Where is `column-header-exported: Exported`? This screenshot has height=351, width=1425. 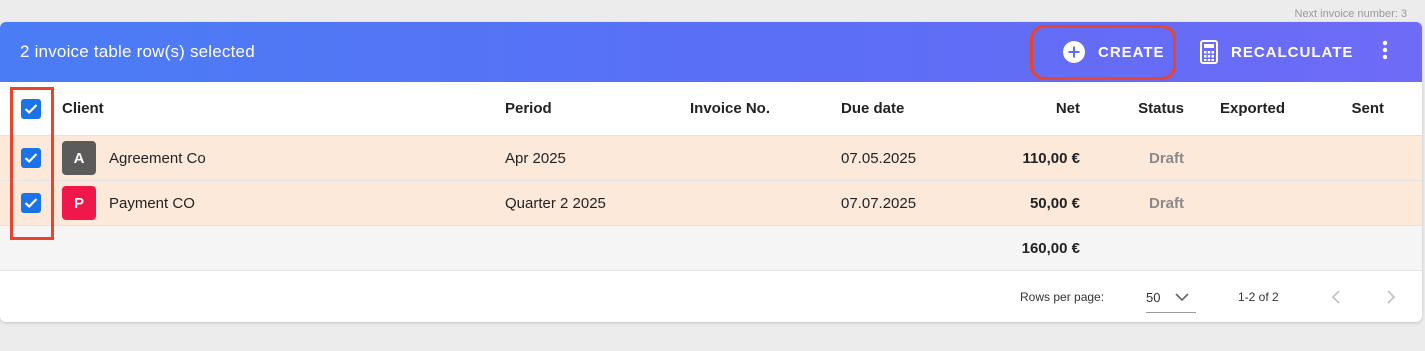
column-header-exported: Exported is located at coordinates (1252, 108).